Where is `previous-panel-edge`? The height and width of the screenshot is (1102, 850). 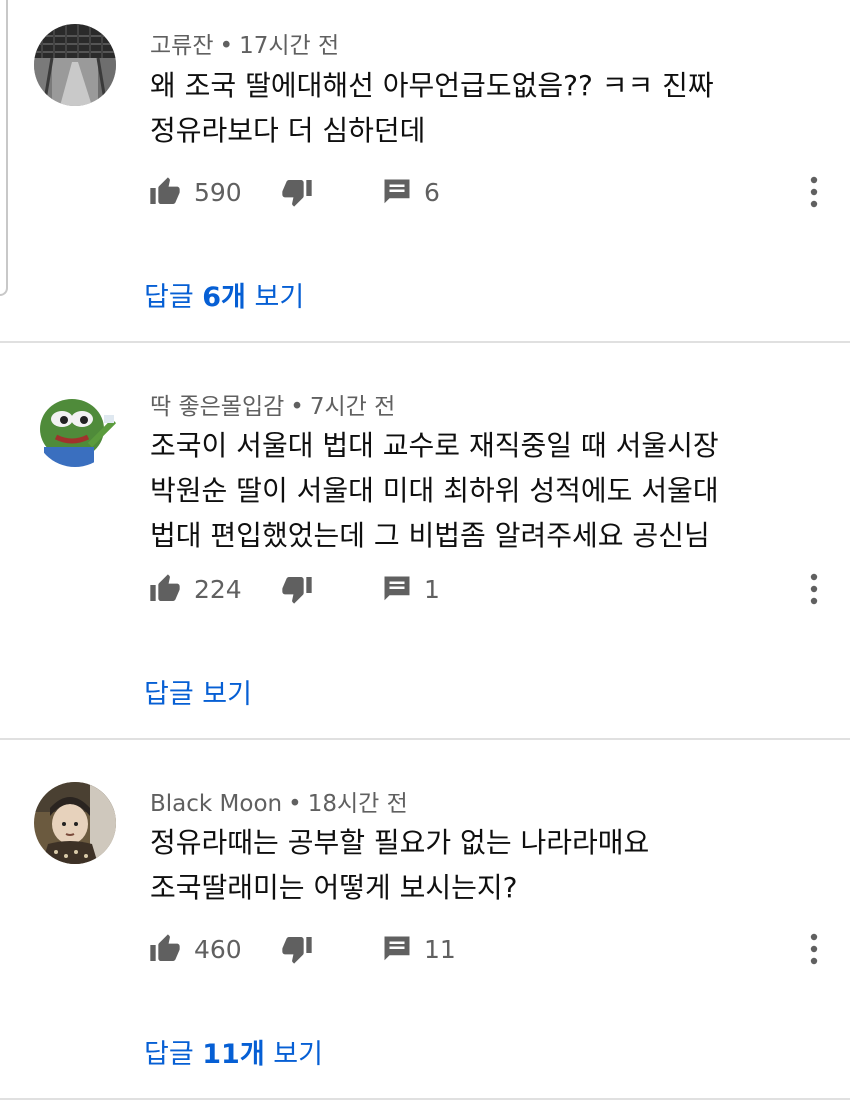 previous-panel-edge is located at coordinates (4, 148).